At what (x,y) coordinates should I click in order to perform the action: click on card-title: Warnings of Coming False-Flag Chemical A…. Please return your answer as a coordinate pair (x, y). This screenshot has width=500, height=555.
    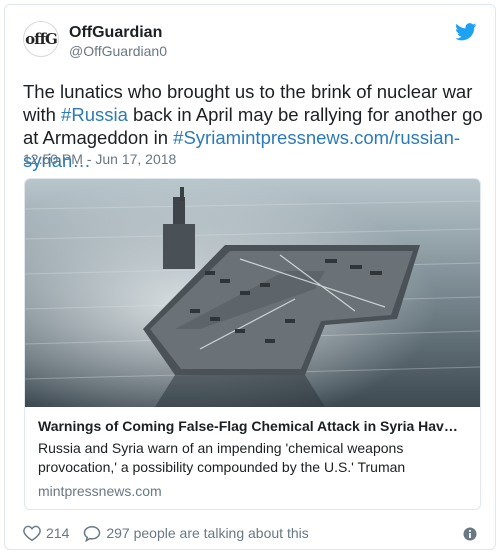
    Looking at the image, I should click on (253, 426).